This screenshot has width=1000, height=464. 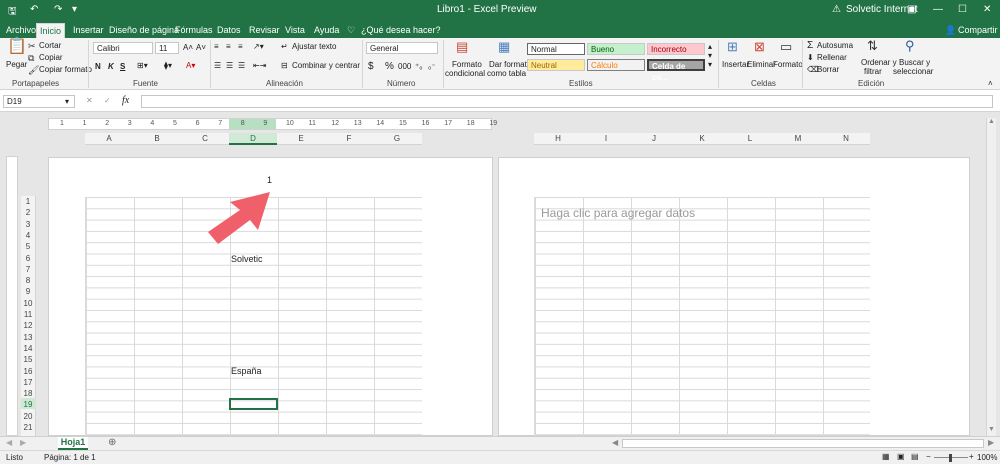 What do you see at coordinates (28, 258) in the screenshot?
I see `row-header-6: 6` at bounding box center [28, 258].